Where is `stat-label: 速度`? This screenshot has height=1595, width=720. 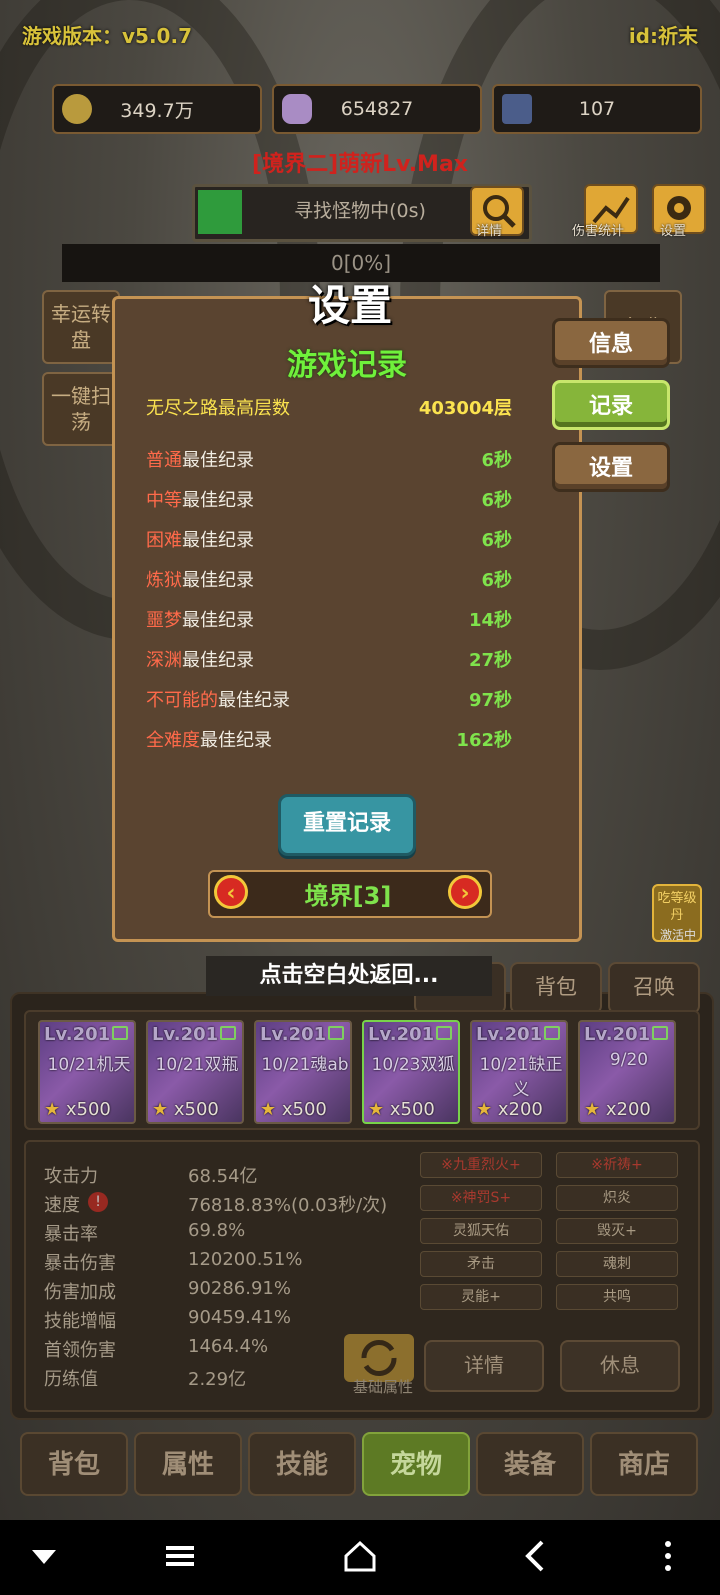 stat-label: 速度 is located at coordinates (62, 1205).